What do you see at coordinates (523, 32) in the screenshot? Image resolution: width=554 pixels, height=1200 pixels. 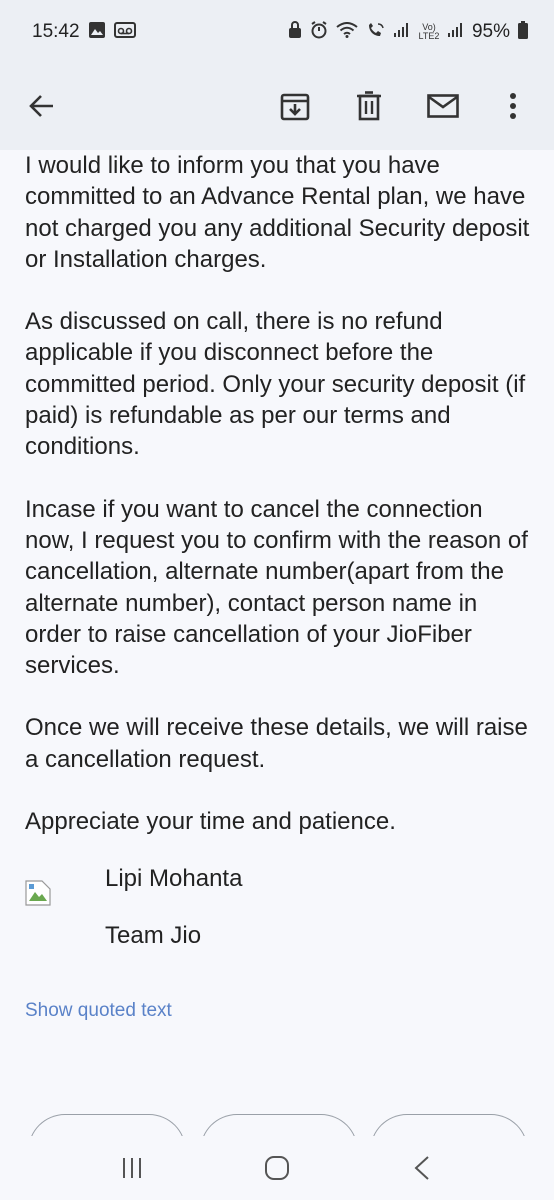 I see `battery-icon` at bounding box center [523, 32].